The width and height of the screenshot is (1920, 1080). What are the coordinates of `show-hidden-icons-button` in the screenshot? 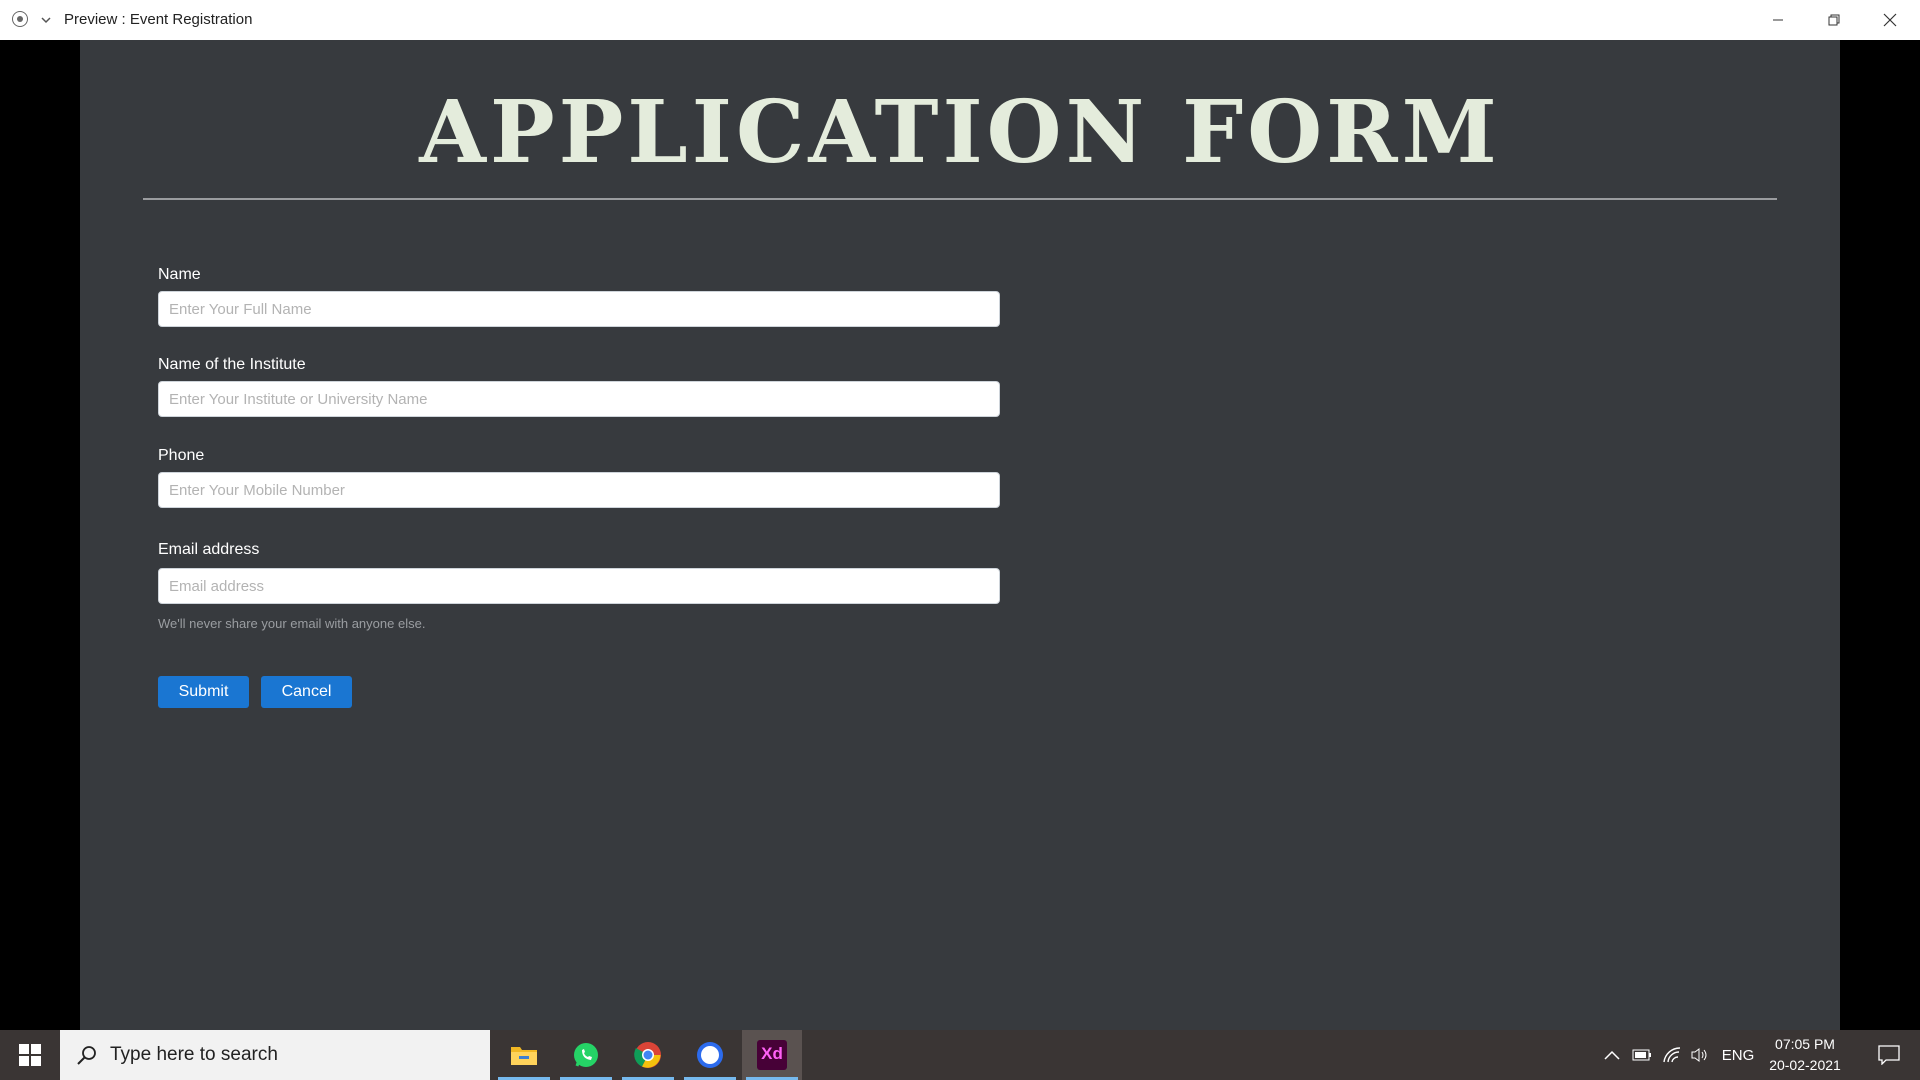 It's located at (1612, 1055).